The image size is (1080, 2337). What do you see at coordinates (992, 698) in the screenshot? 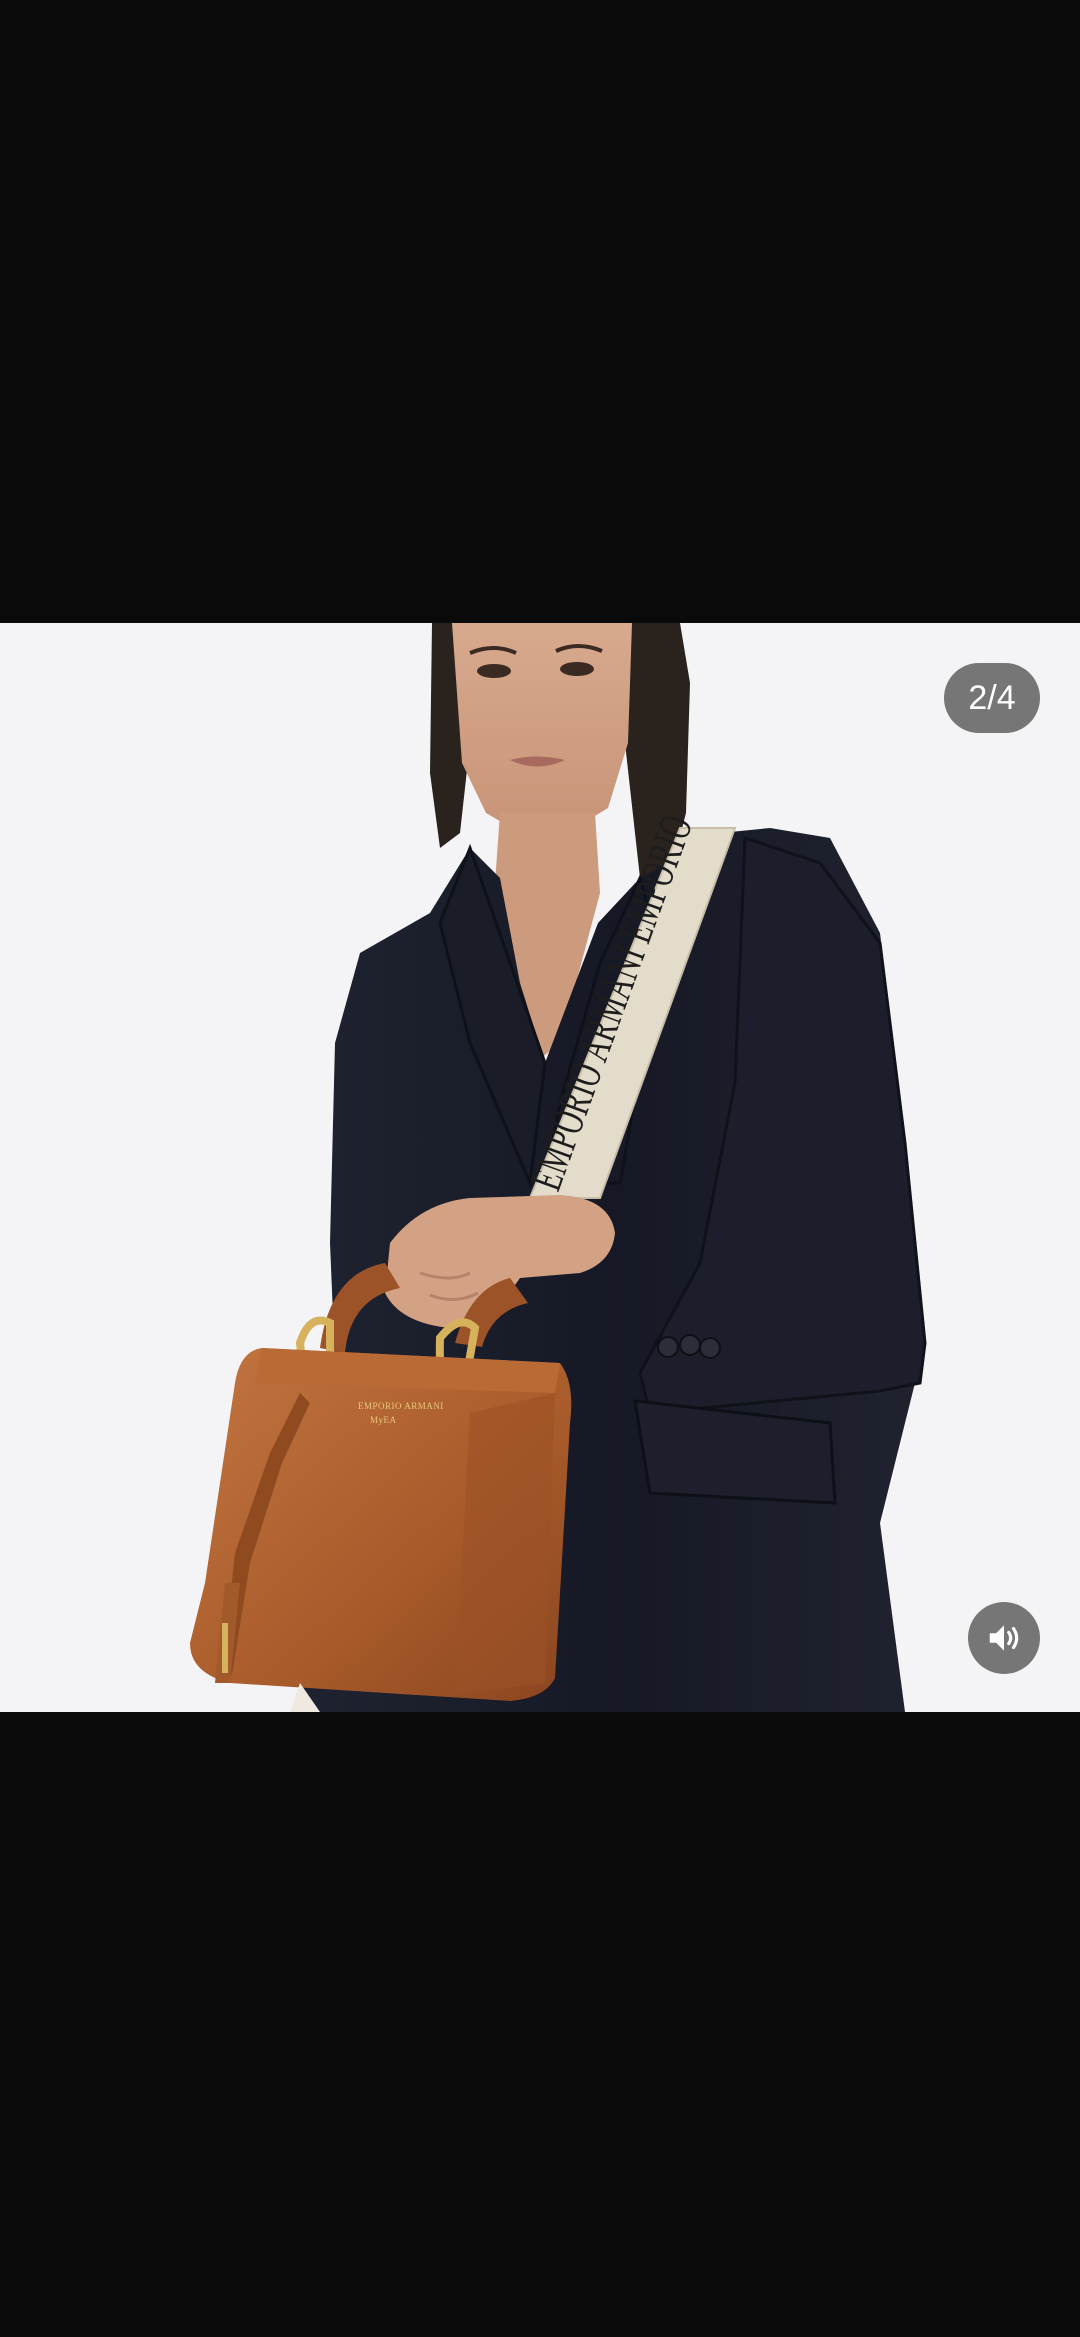
I see `image-counter-badge: 2/4` at bounding box center [992, 698].